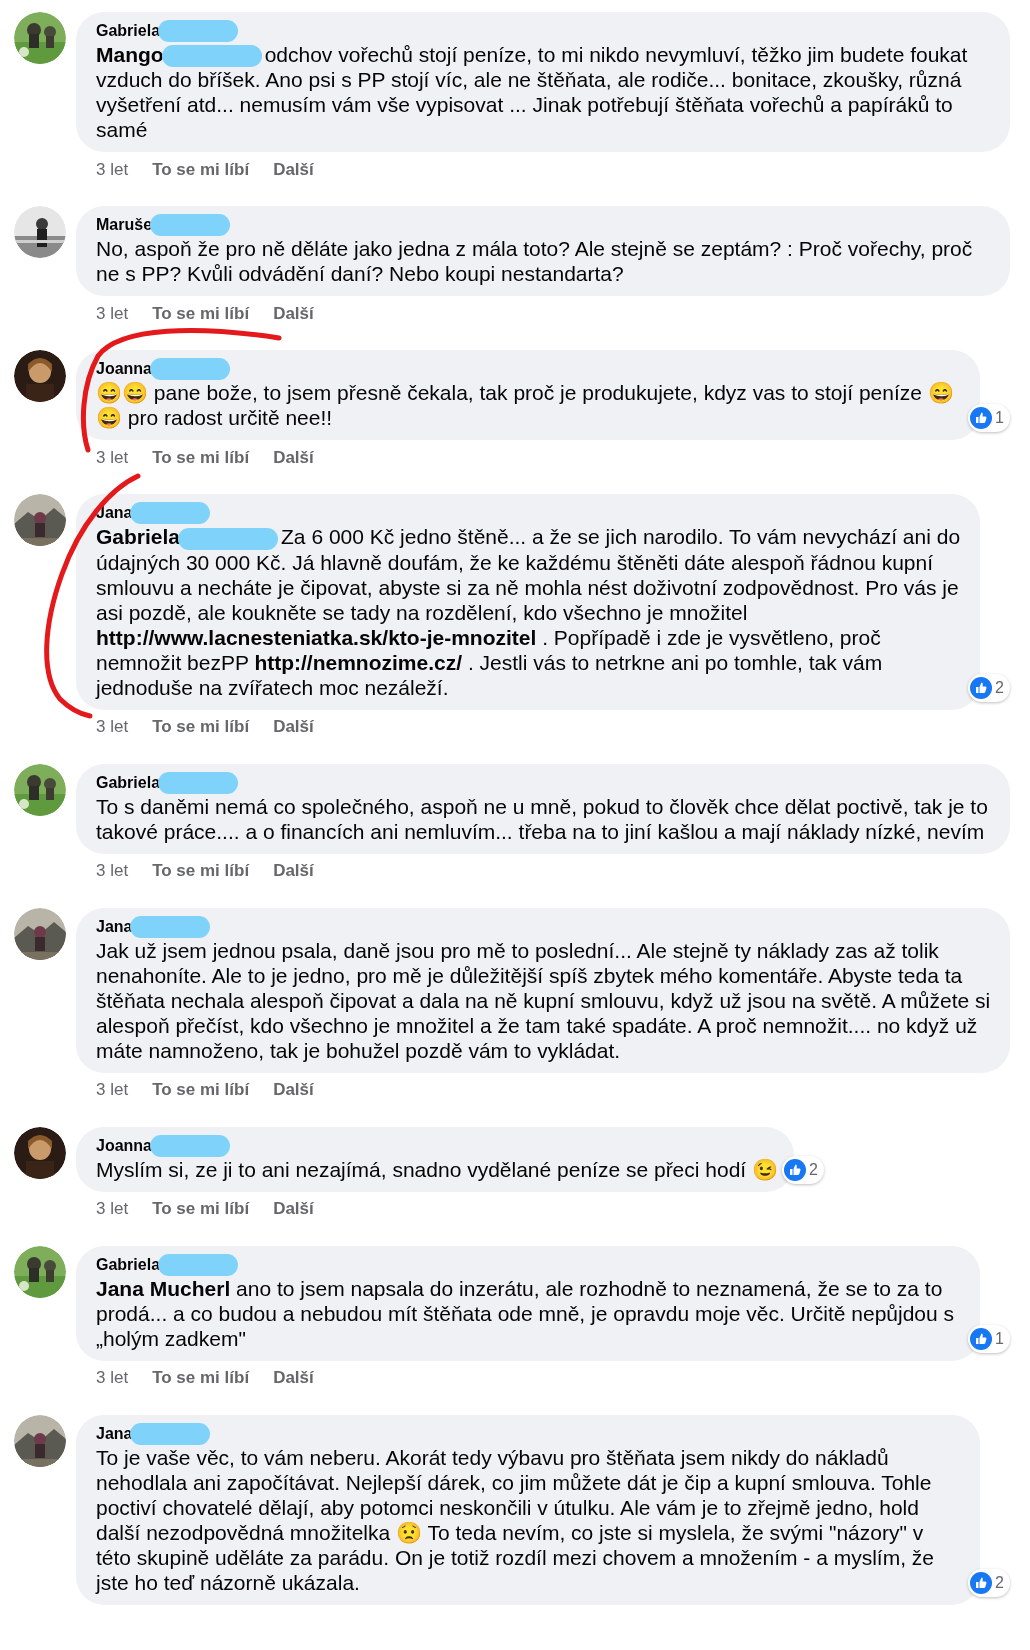 The height and width of the screenshot is (1650, 1030). I want to click on comment-text: To je vaše věc, to vám neberu. Akorát tedy výbavu pro štěňata jsem nikdy do nákladů nehodlala ani započítávat. Nejlepší dárek, co jim můžete dát je čip a kupní smlouva. Tohle poctiví chovatelé dělají, aby potomci neskončili v útulku. Ale vám je to zřejmě jedno, hold další nezodpovědná množitelka 😟 To teda nevím, co jste si myslela, že svými "názory" v této skupině uděláte za parádu. On je totiž rozdíl mezi chovem a množením - a myslím, že jste ho teď názorně ukázala., so click(516, 1519).